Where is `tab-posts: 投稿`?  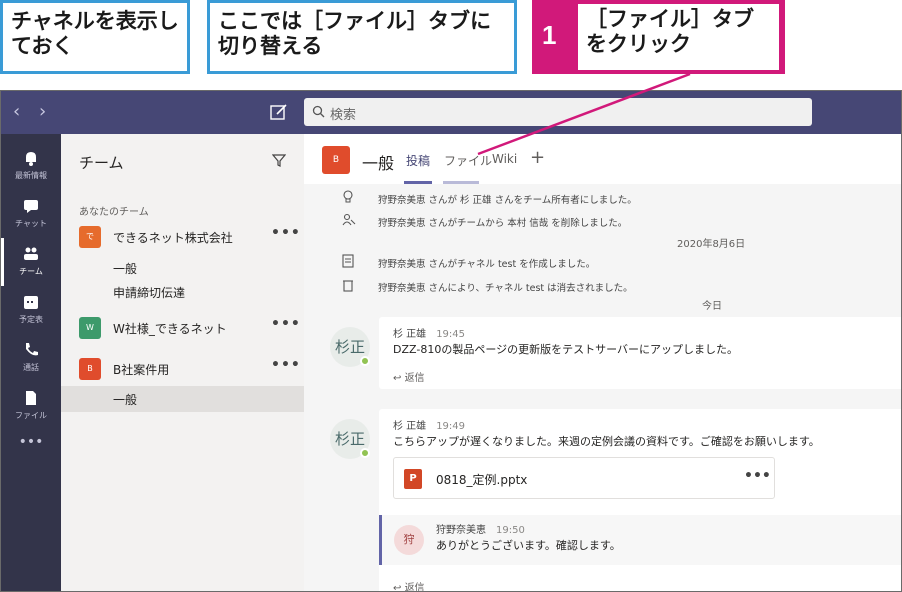 tab-posts: 投稿 is located at coordinates (418, 160).